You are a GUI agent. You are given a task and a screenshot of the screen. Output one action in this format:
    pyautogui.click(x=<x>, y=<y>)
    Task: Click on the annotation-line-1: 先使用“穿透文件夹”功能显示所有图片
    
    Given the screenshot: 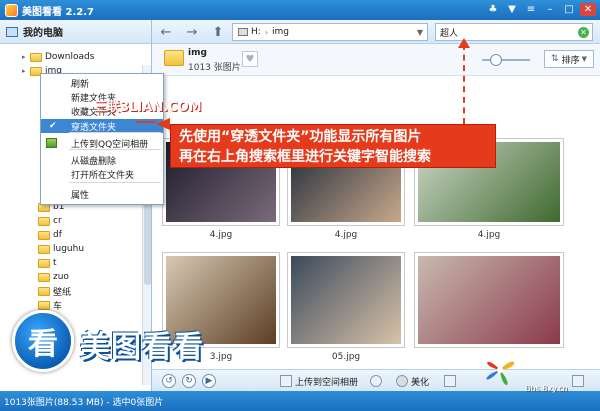 What is the action you would take?
    pyautogui.click(x=300, y=137)
    